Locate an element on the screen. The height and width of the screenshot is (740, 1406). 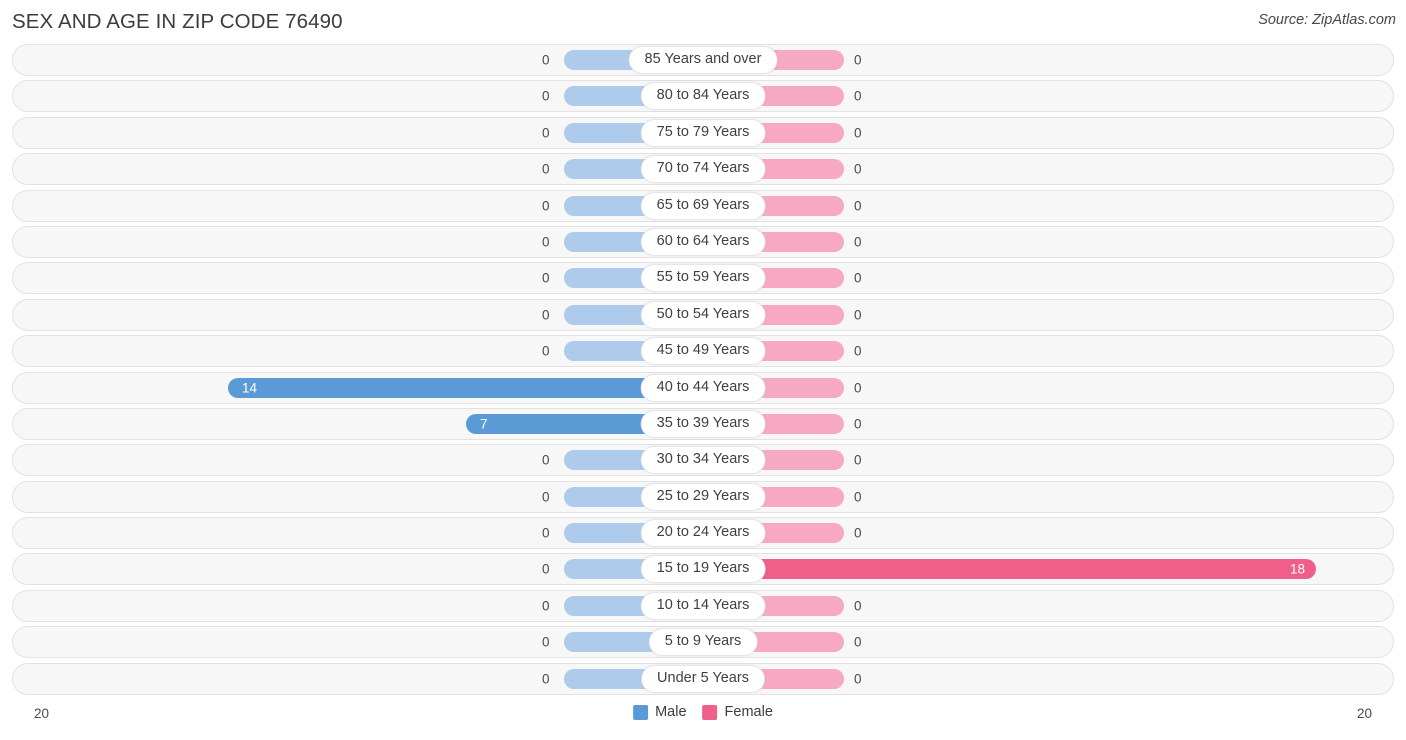
table-row: 0 0 30 to 34 Years is located at coordinates (703, 460).